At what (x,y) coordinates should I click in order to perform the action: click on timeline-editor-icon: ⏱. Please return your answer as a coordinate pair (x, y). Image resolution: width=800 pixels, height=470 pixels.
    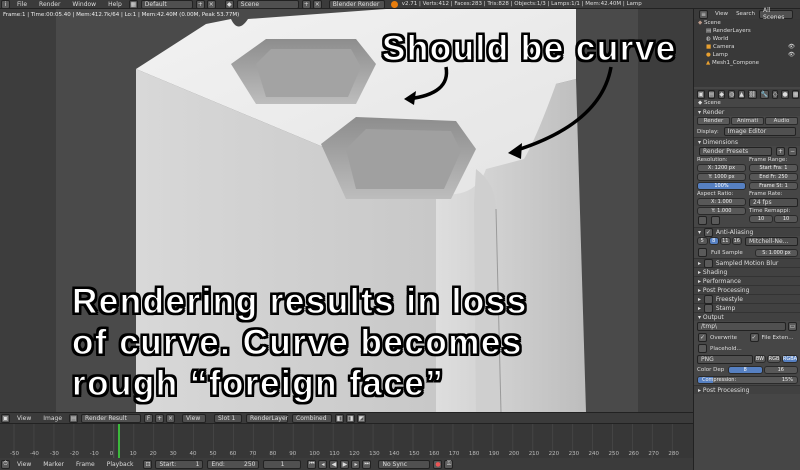
    Looking at the image, I should click on (5, 464).